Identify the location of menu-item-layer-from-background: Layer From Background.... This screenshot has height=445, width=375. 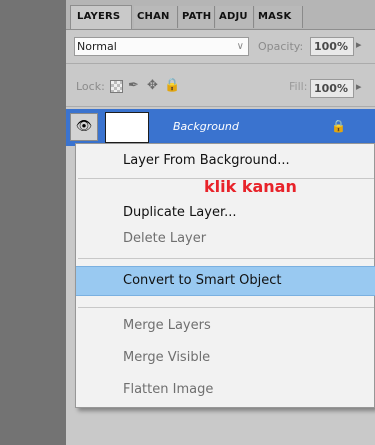
(225, 161).